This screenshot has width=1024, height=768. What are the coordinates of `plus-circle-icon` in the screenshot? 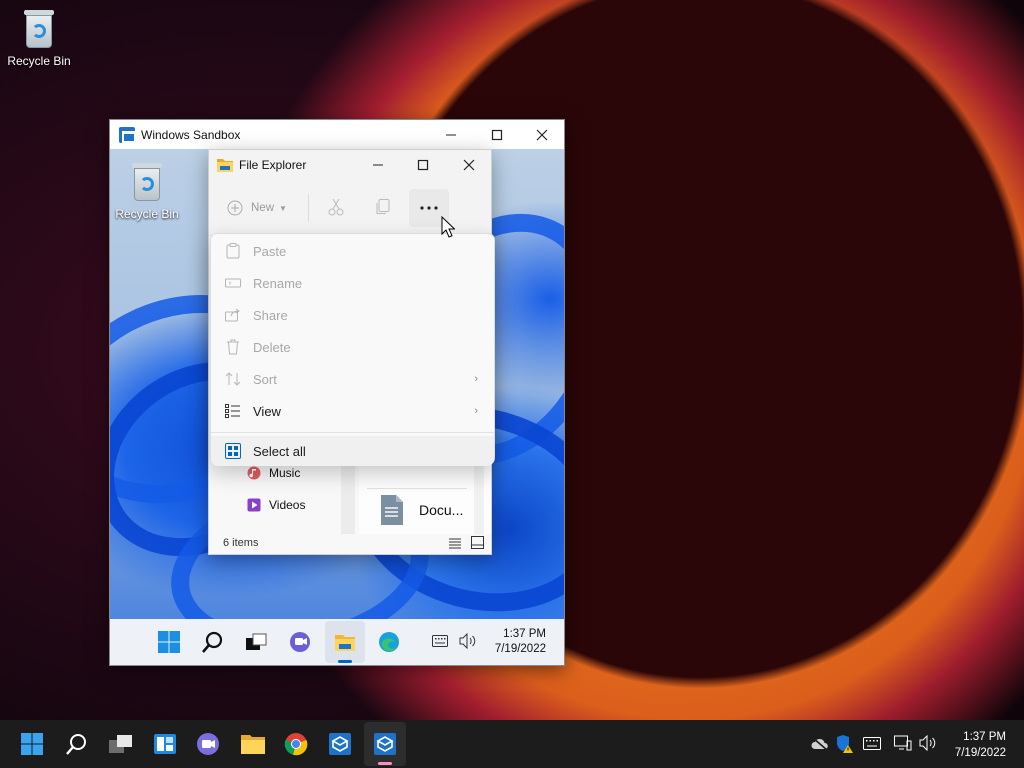 It's located at (235, 208).